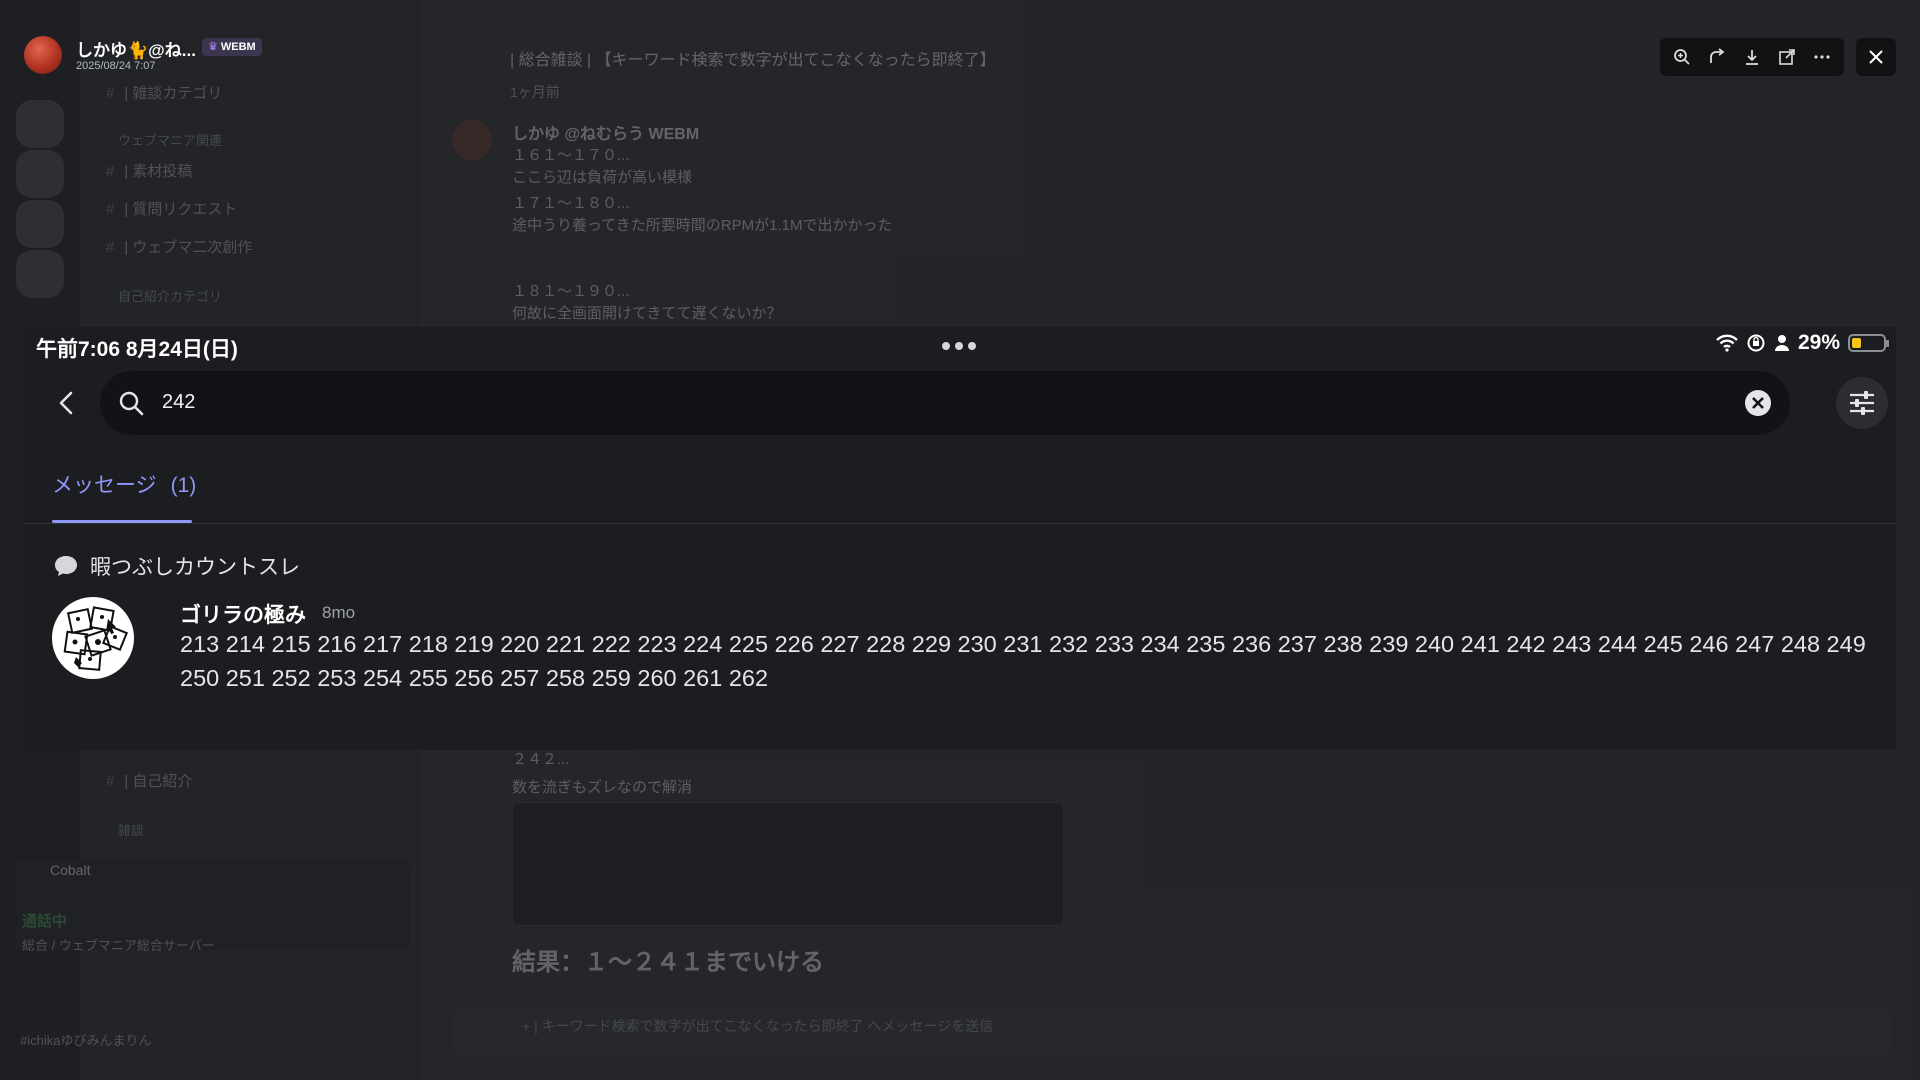 Image resolution: width=1920 pixels, height=1080 pixels. I want to click on media-viewer-header: しかゆ🐈@ね... ♛ WEBM 2025/08/24 7:07, so click(960, 50).